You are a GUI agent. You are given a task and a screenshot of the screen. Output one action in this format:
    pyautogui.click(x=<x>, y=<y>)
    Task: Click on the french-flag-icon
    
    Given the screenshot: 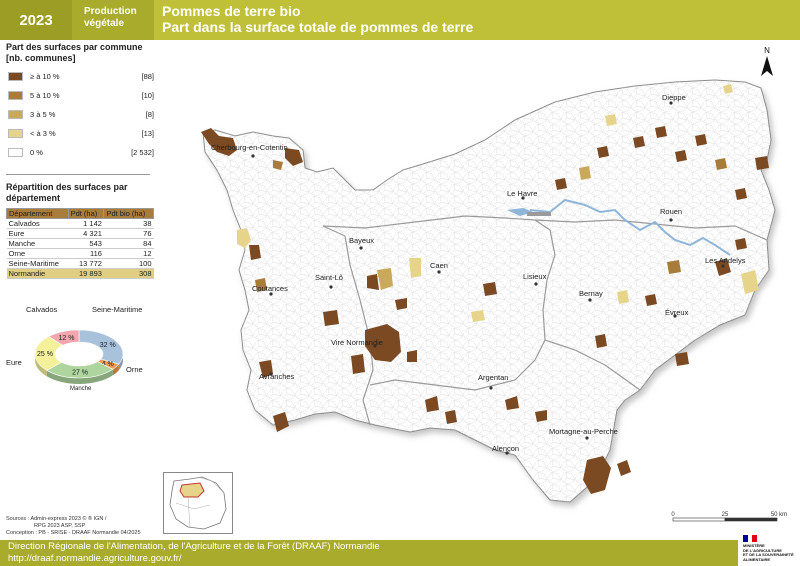 What is the action you would take?
    pyautogui.click(x=750, y=538)
    